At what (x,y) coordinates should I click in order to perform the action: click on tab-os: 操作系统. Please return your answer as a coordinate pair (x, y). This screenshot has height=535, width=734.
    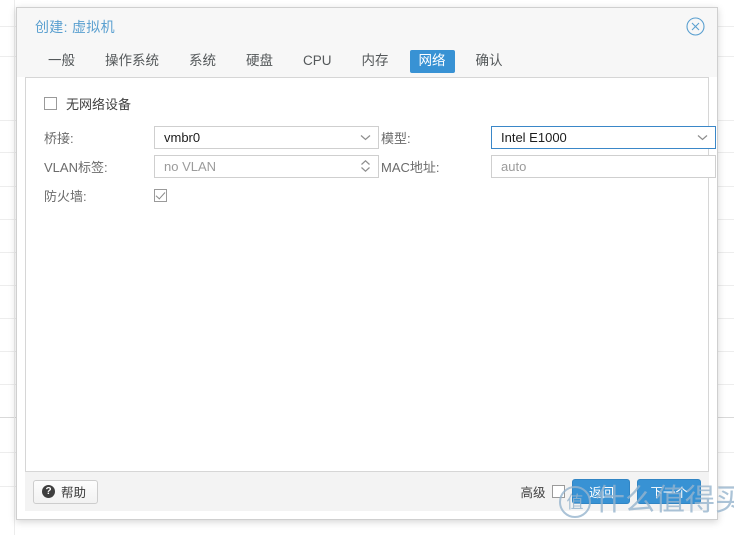
    Looking at the image, I should click on (132, 61).